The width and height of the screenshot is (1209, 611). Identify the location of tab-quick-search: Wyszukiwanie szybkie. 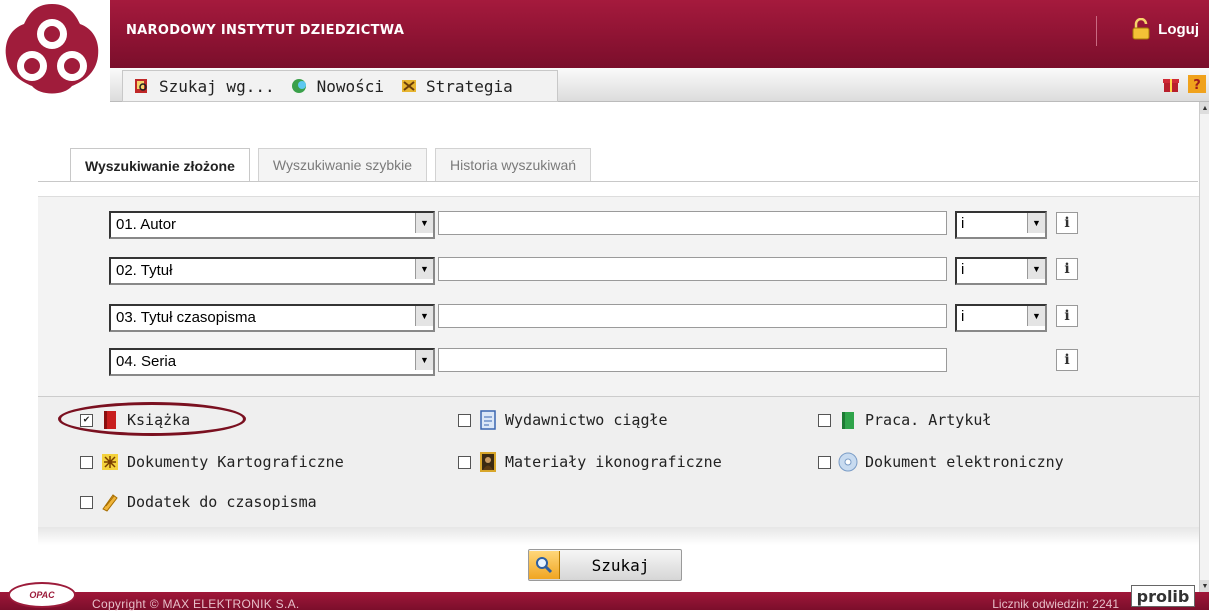
(342, 164).